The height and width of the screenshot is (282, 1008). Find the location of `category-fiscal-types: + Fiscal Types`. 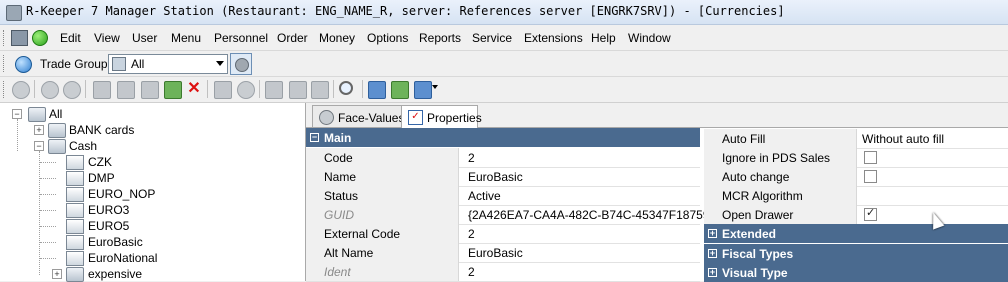

category-fiscal-types: + Fiscal Types is located at coordinates (856, 253).